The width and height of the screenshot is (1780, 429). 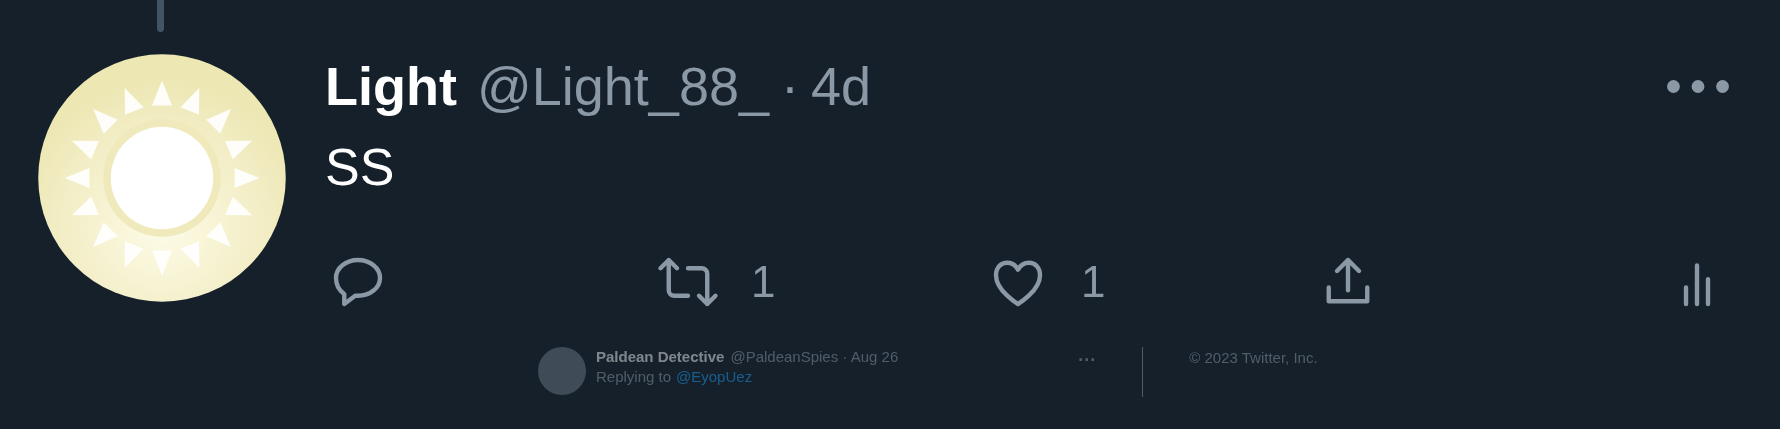 I want to click on user-handle: @PaldeanSpies · Aug 26, so click(x=814, y=357).